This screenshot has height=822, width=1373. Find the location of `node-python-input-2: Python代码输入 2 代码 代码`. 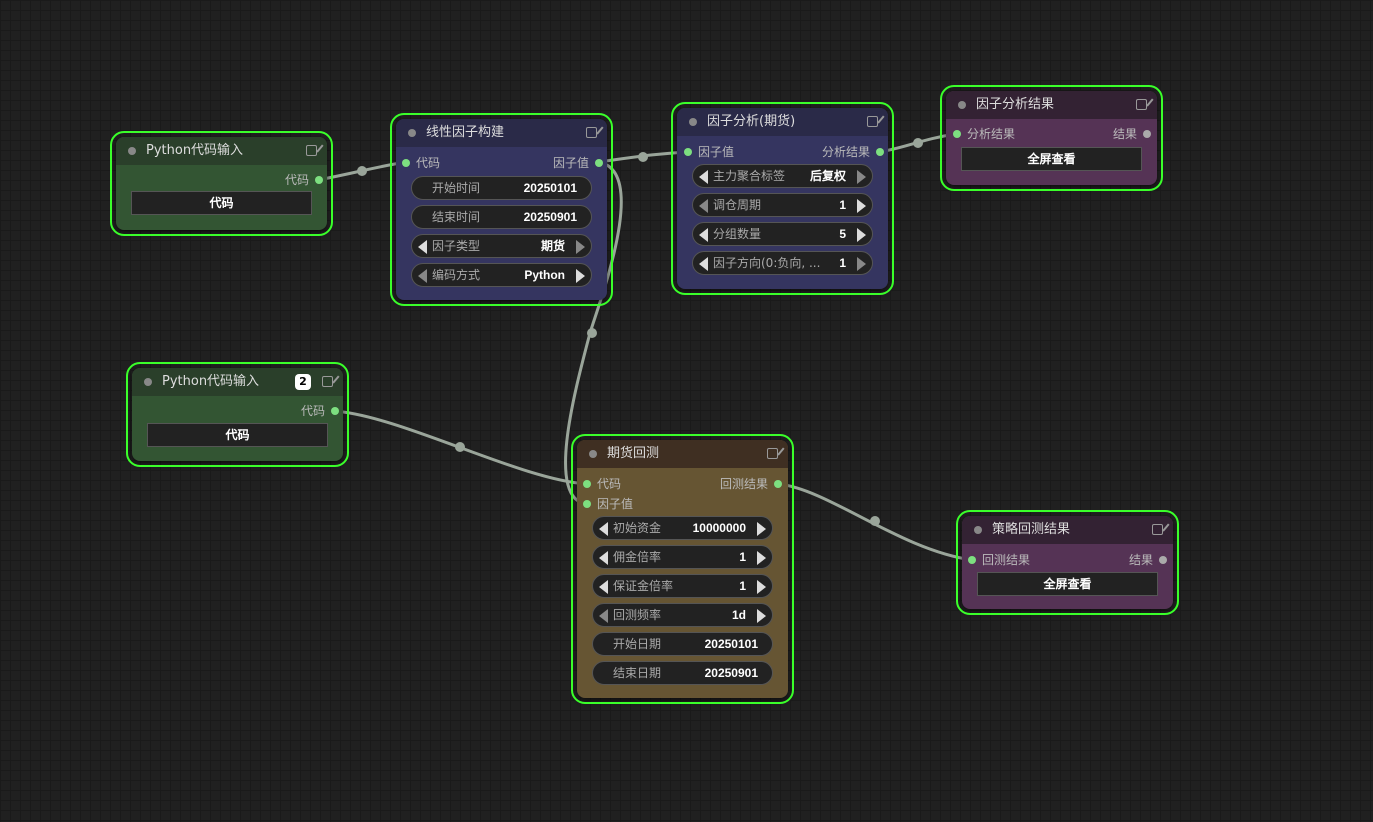

node-python-input-2: Python代码输入 2 代码 代码 is located at coordinates (237, 414).